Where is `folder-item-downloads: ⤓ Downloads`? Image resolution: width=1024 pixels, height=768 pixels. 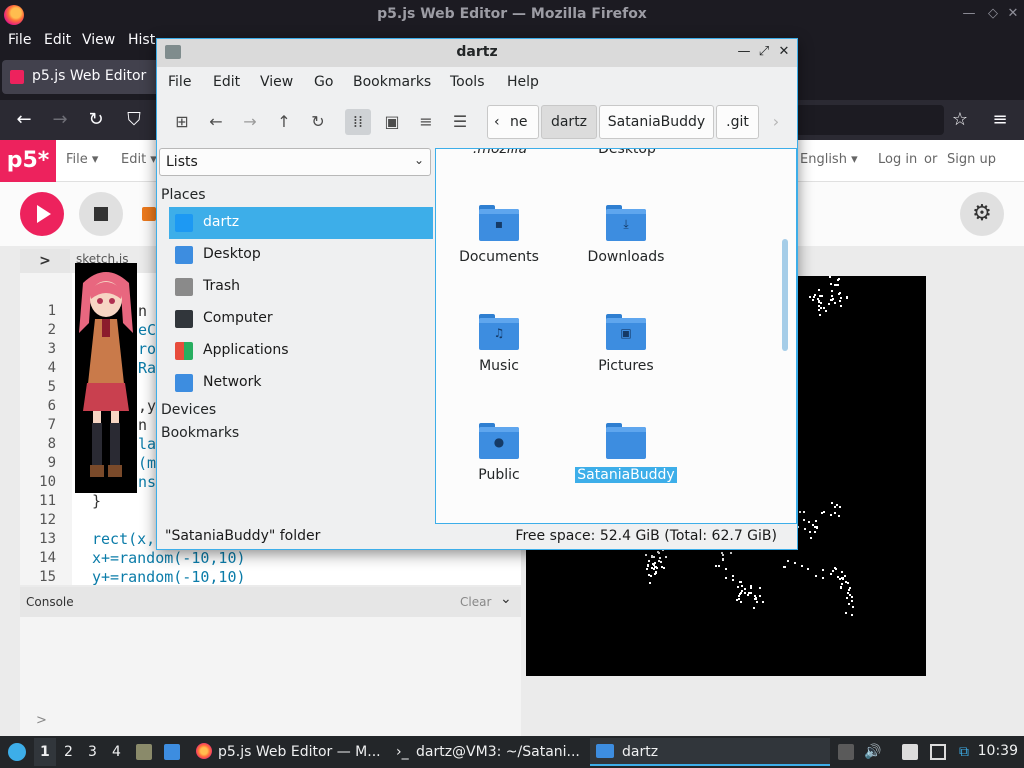
folder-item-downloads: ⤓ Downloads is located at coordinates (626, 250).